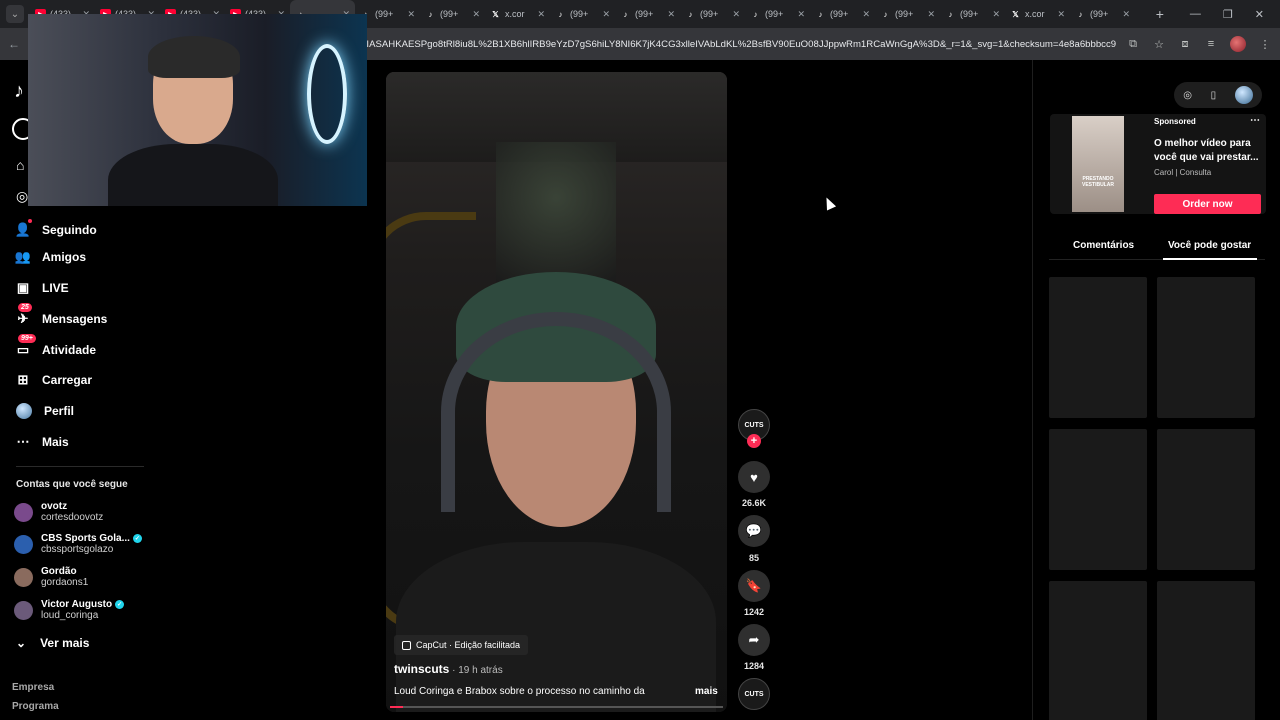 This screenshot has width=1280, height=720. What do you see at coordinates (1160, 14) in the screenshot?
I see `new-tab-button: +` at bounding box center [1160, 14].